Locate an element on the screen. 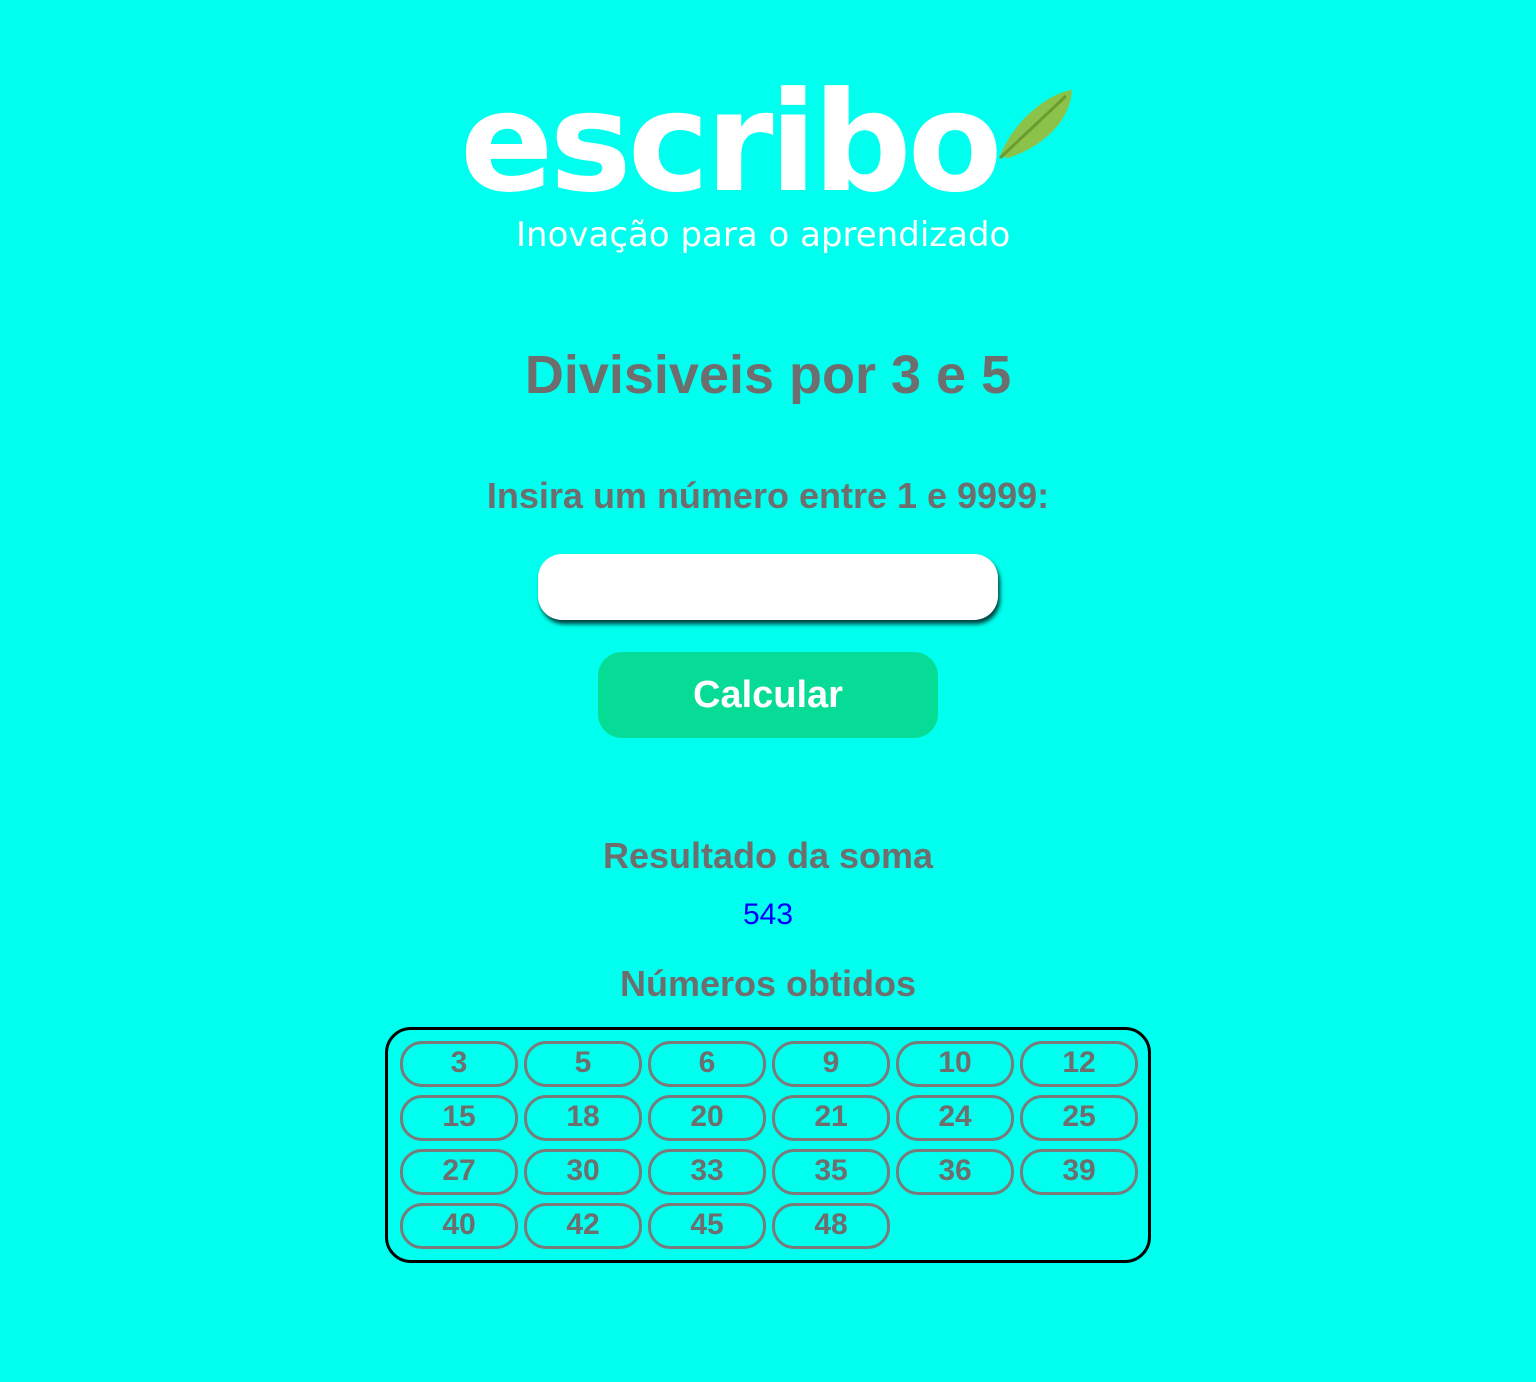 The height and width of the screenshot is (1382, 1536). number-chip: 20 is located at coordinates (707, 1118).